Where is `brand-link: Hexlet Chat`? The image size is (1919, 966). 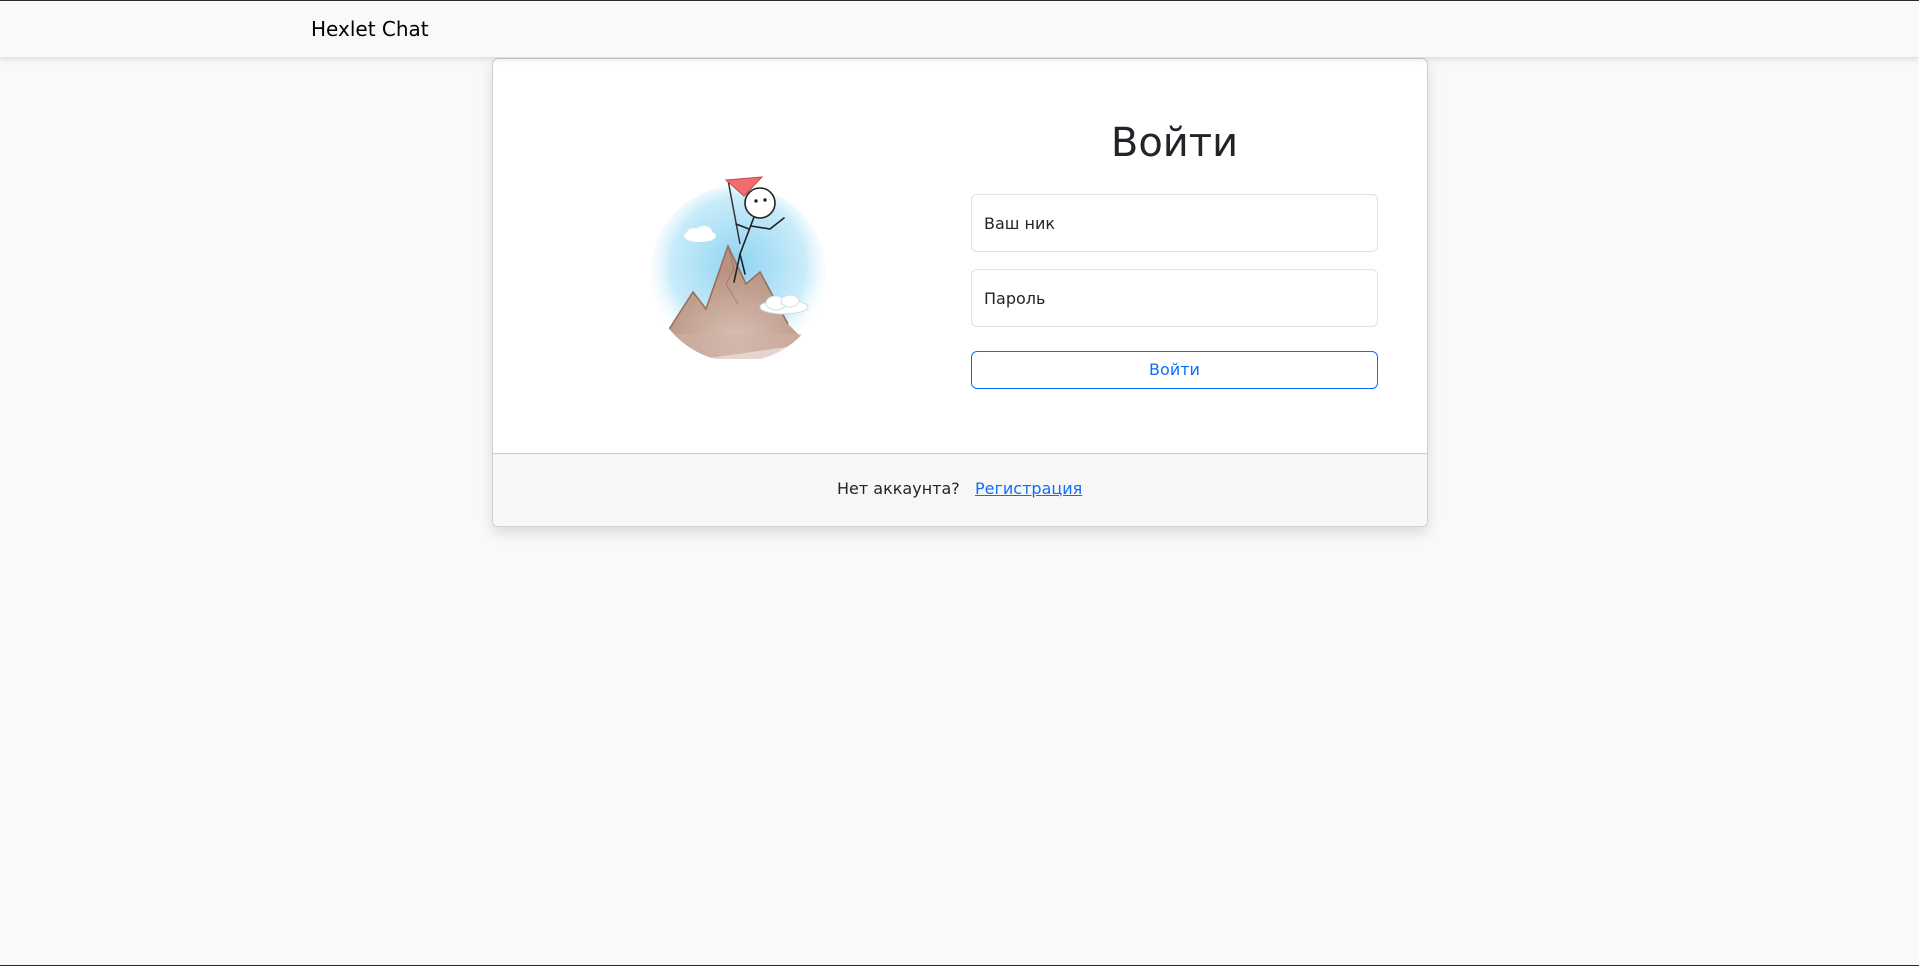 brand-link: Hexlet Chat is located at coordinates (370, 29).